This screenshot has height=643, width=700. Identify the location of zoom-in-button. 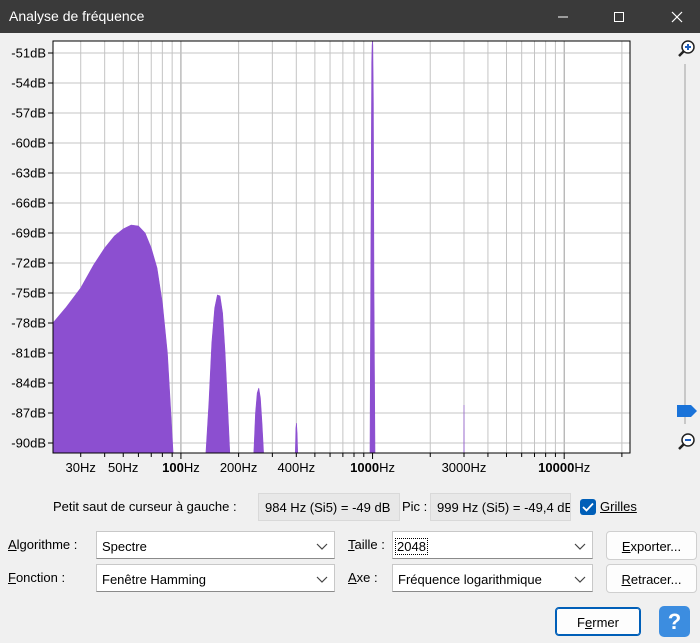
(686, 49).